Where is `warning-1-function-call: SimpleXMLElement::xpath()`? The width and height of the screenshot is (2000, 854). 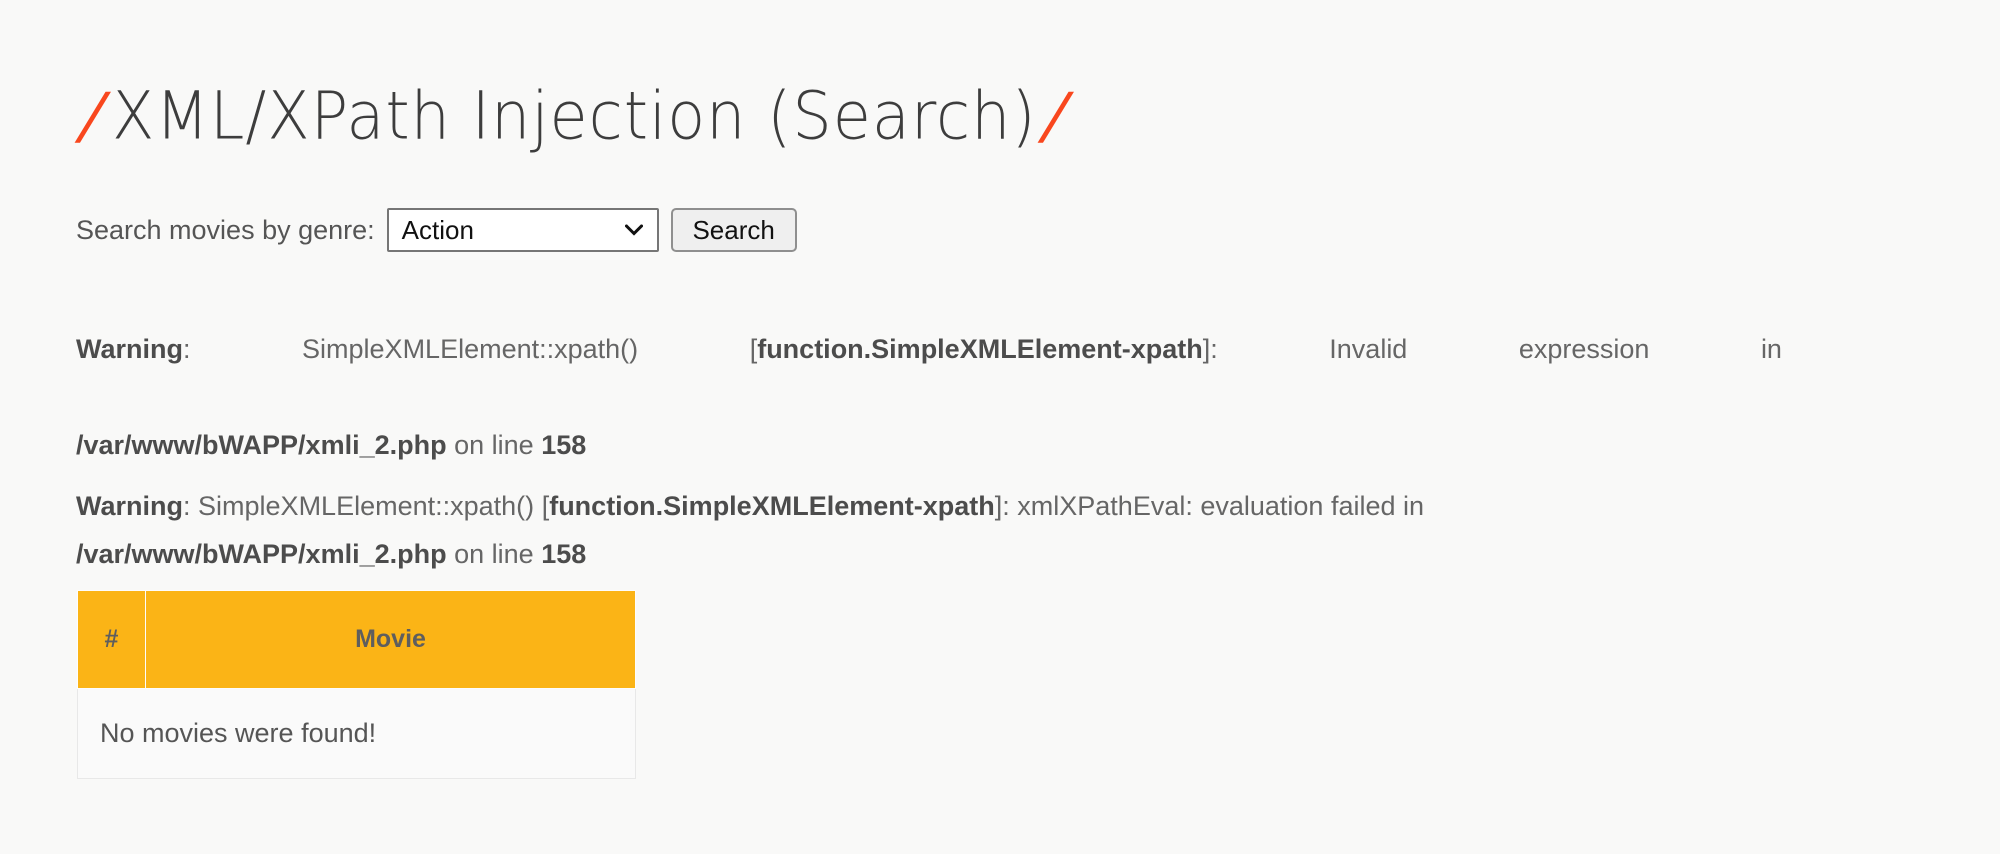
warning-1-function-call: SimpleXMLElement::xpath() is located at coordinates (470, 349).